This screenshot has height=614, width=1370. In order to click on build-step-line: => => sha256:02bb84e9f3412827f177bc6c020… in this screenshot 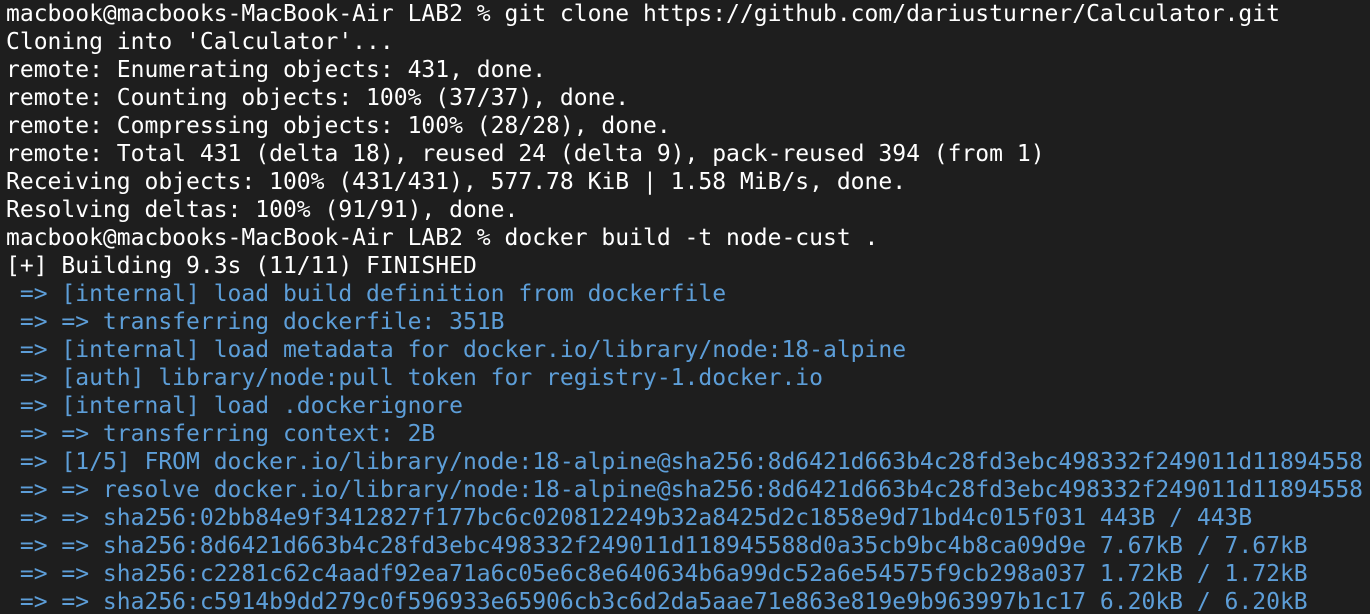, I will do `click(629, 518)`.